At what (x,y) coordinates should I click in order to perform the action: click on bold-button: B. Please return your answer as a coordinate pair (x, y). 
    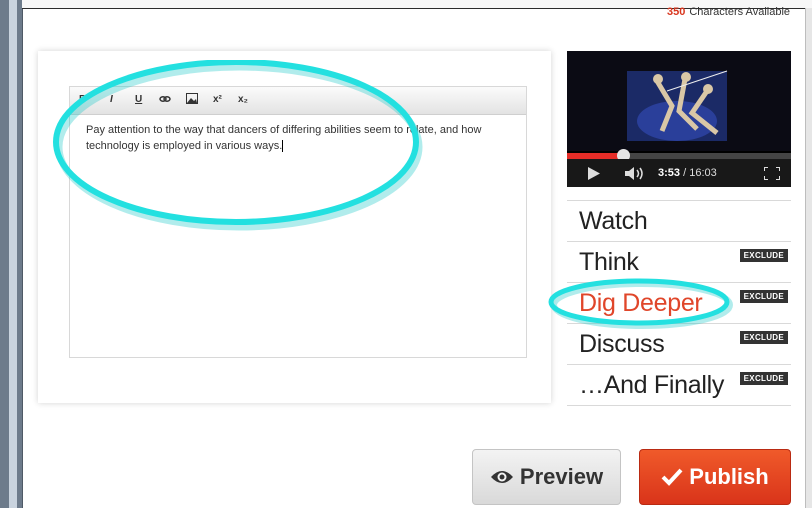
    Looking at the image, I should click on (82, 100).